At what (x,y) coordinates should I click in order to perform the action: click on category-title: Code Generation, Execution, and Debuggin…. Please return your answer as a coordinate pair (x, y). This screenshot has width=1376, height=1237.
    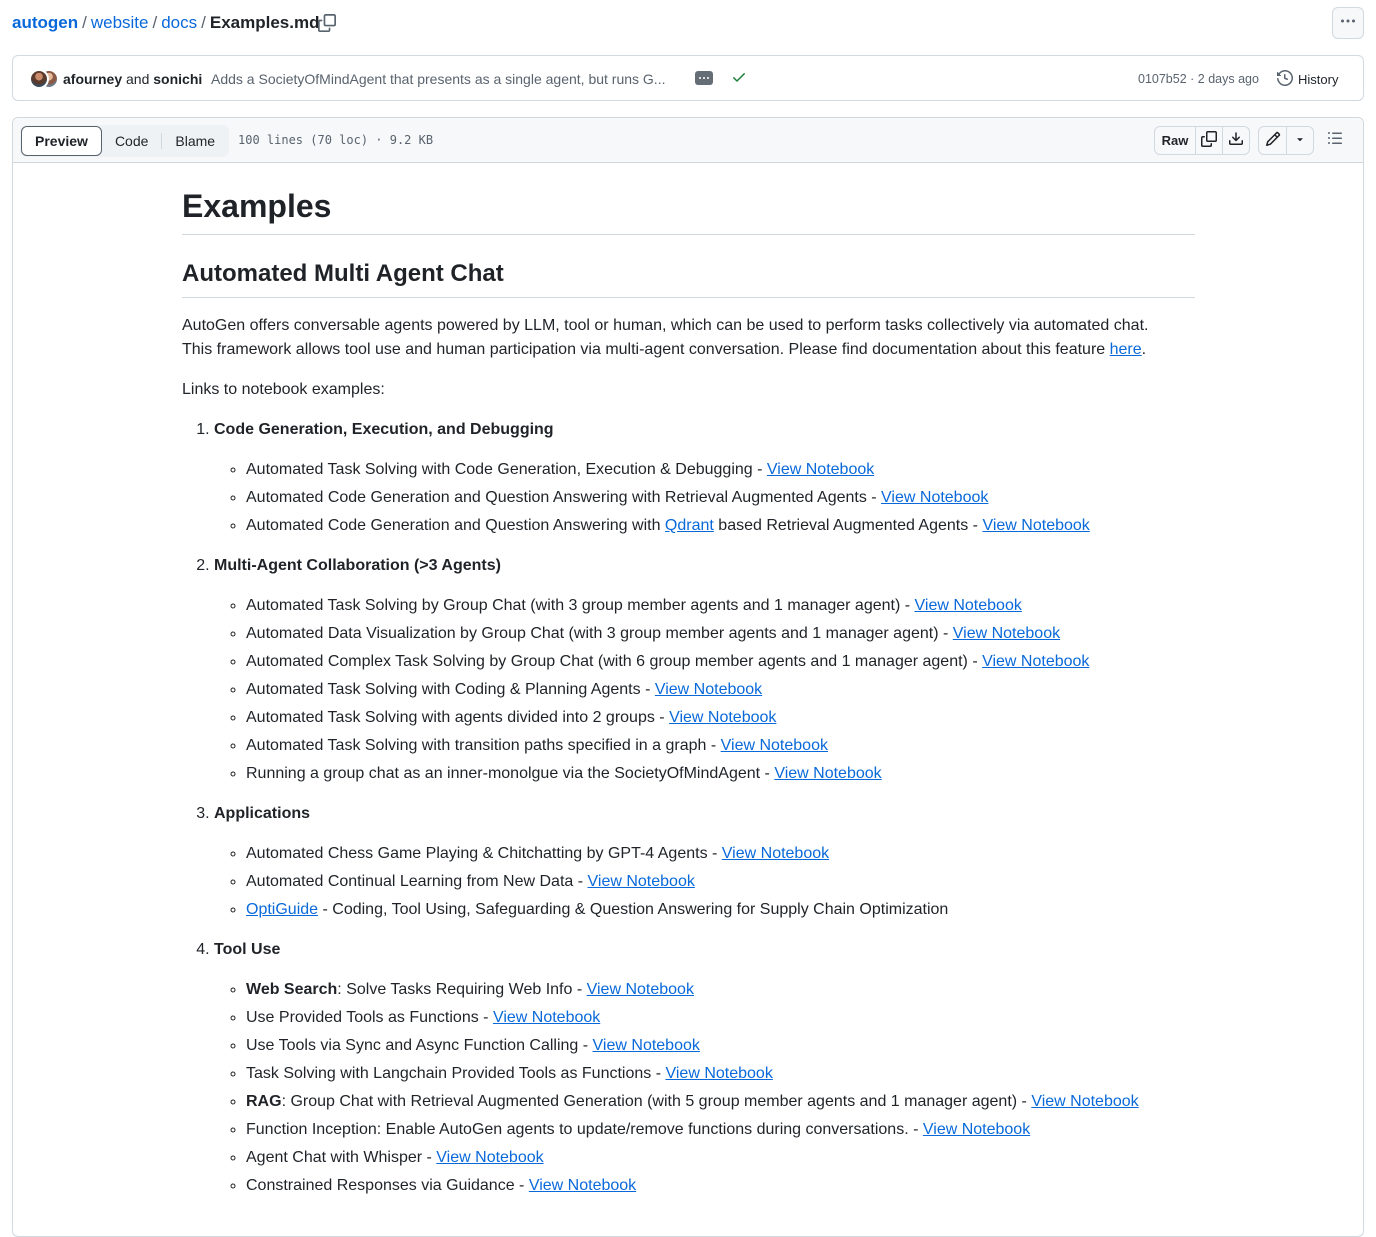
    Looking at the image, I should click on (384, 429).